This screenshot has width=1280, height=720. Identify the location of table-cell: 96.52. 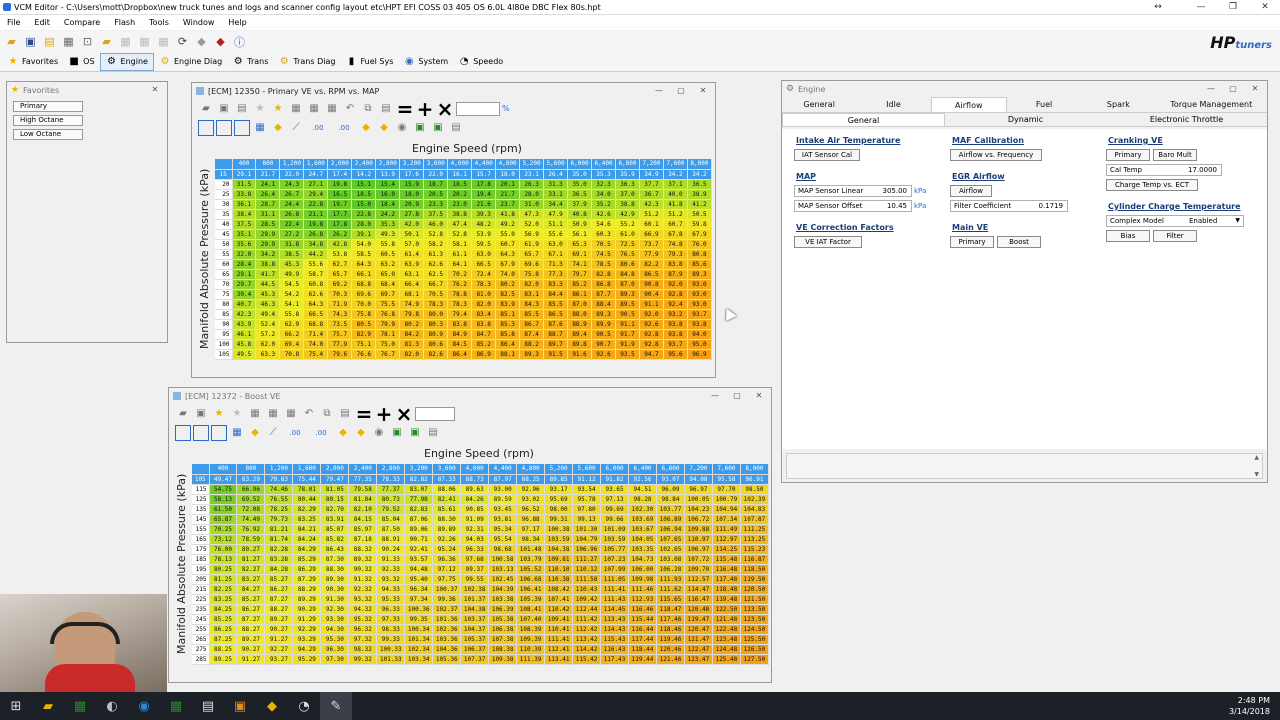
(531, 509).